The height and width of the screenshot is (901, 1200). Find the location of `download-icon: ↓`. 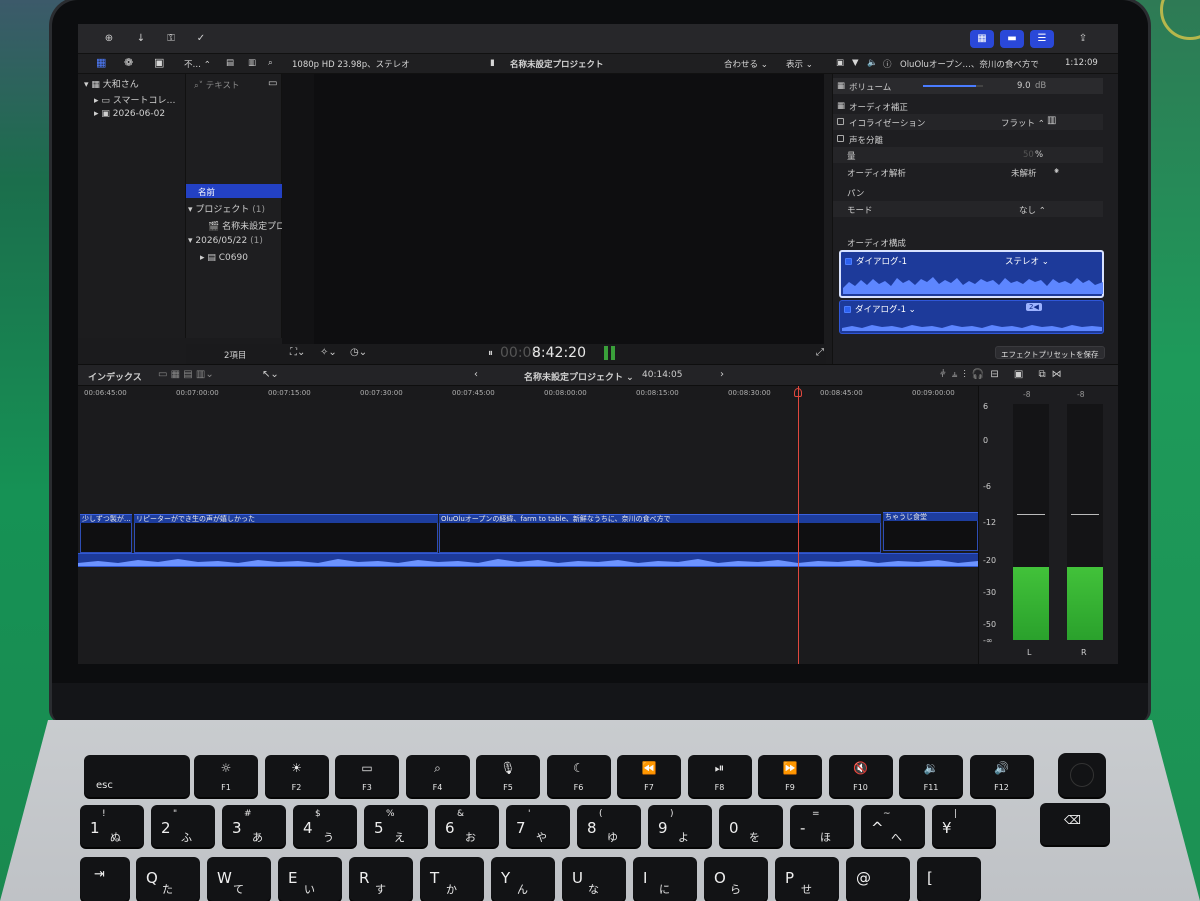

download-icon: ↓ is located at coordinates (141, 39).